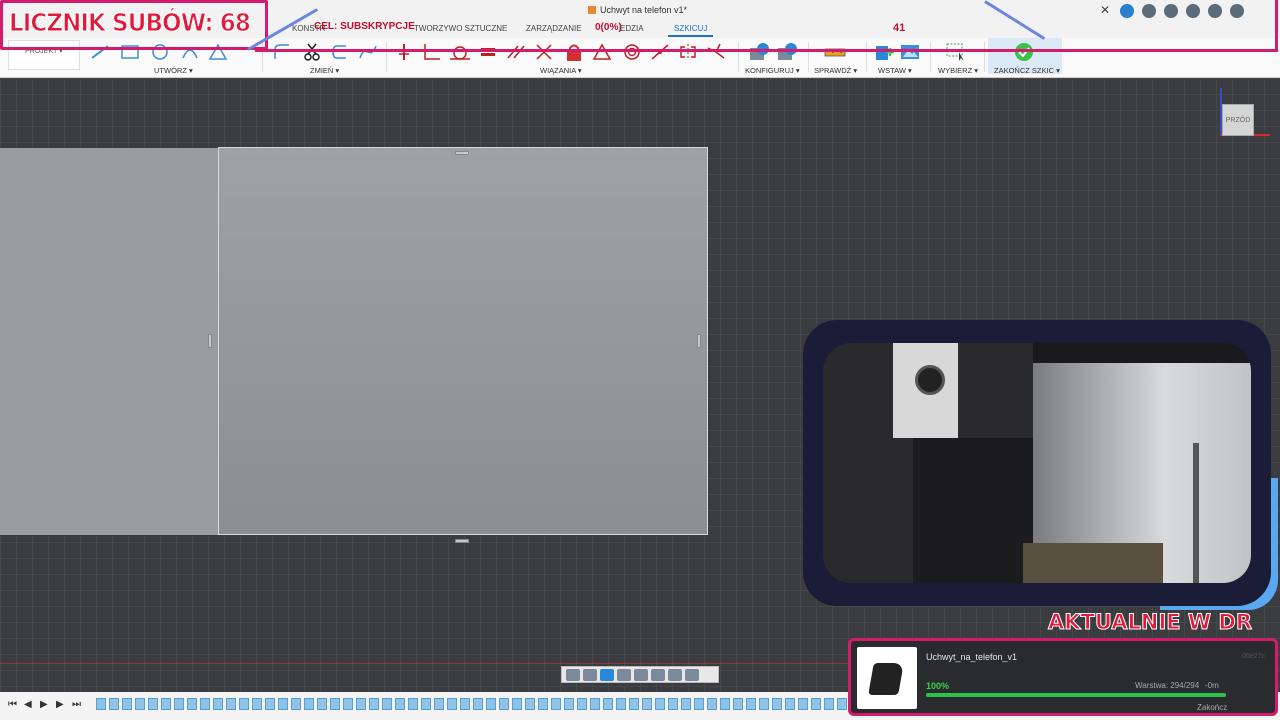 Image resolution: width=1280 pixels, height=720 pixels. Describe the element at coordinates (895, 70) in the screenshot. I see `group-wstaw: WSTAW ▾` at that location.